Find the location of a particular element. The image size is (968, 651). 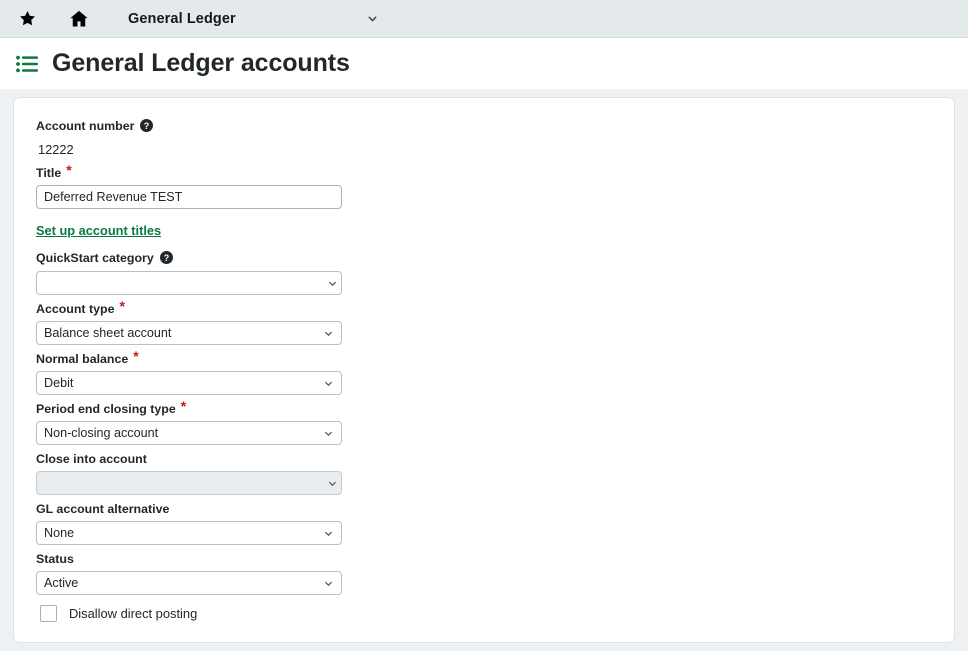

label-text: QuickStart category is located at coordinates (95, 258).